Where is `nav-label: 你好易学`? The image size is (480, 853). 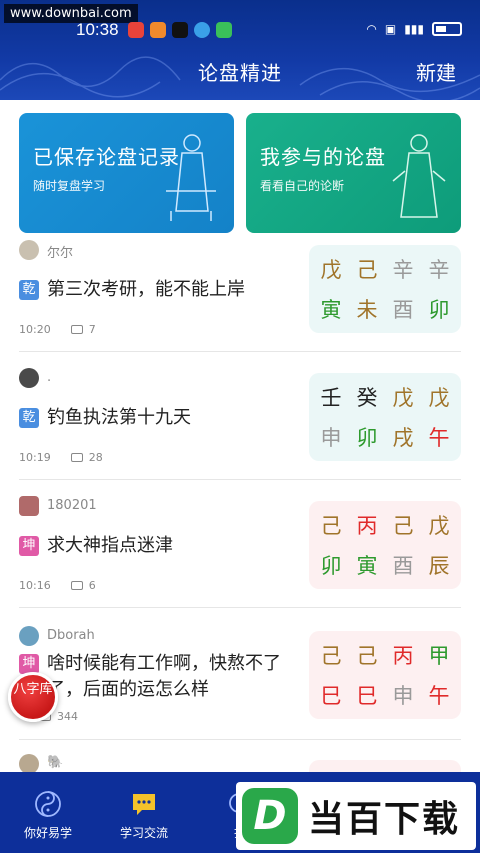 nav-label: 你好易学 is located at coordinates (47, 833).